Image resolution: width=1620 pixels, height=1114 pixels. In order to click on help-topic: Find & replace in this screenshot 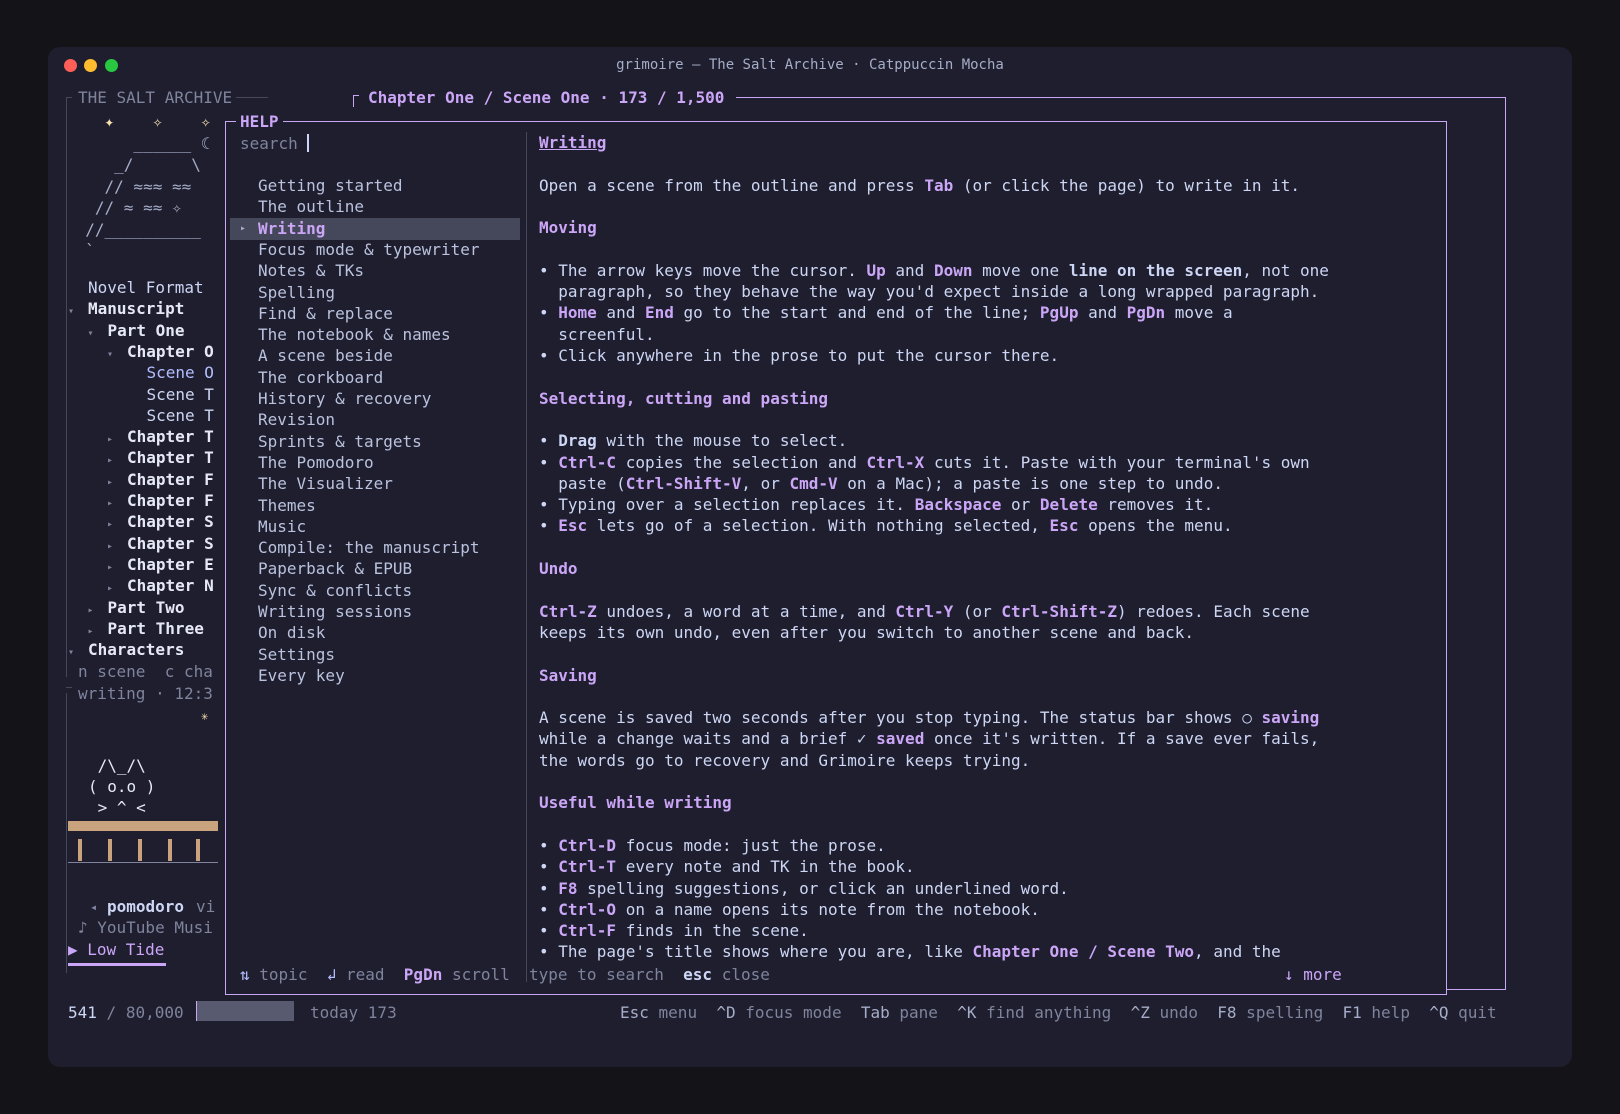, I will do `click(325, 314)`.